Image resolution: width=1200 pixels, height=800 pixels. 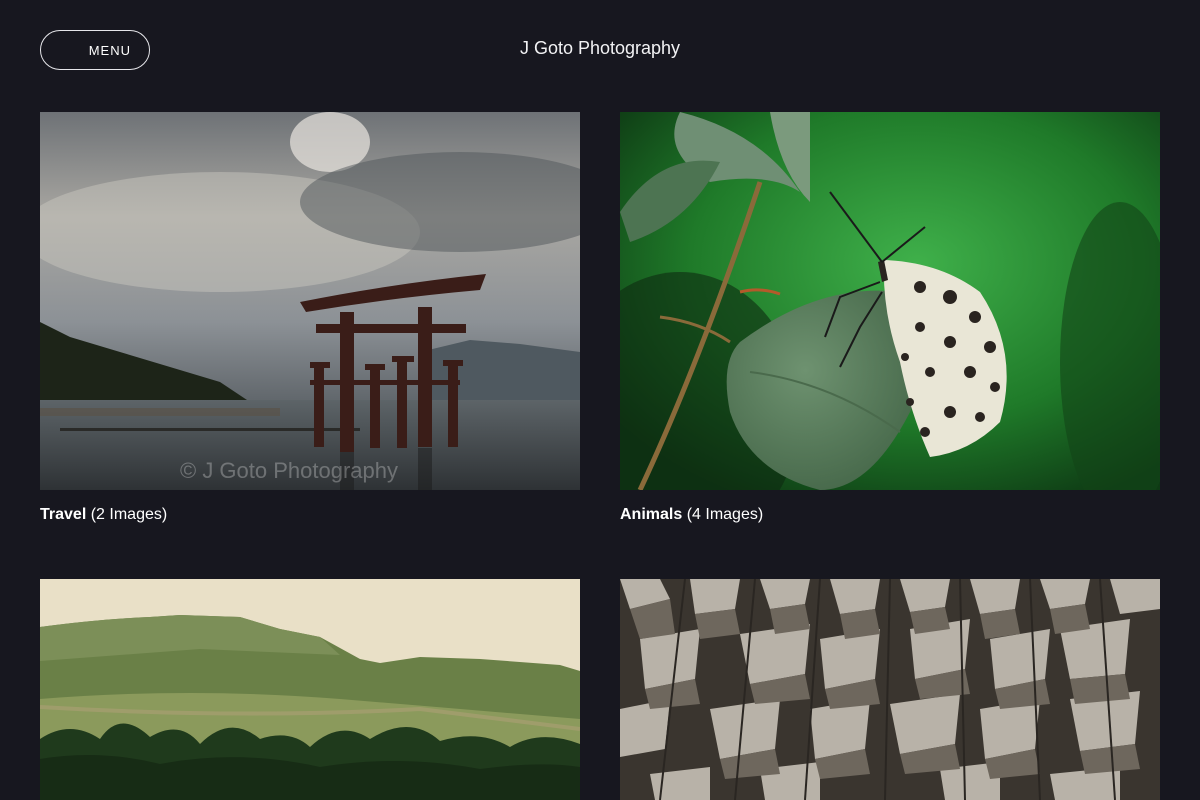 What do you see at coordinates (725, 514) in the screenshot?
I see `gallery-count: (4 Images)` at bounding box center [725, 514].